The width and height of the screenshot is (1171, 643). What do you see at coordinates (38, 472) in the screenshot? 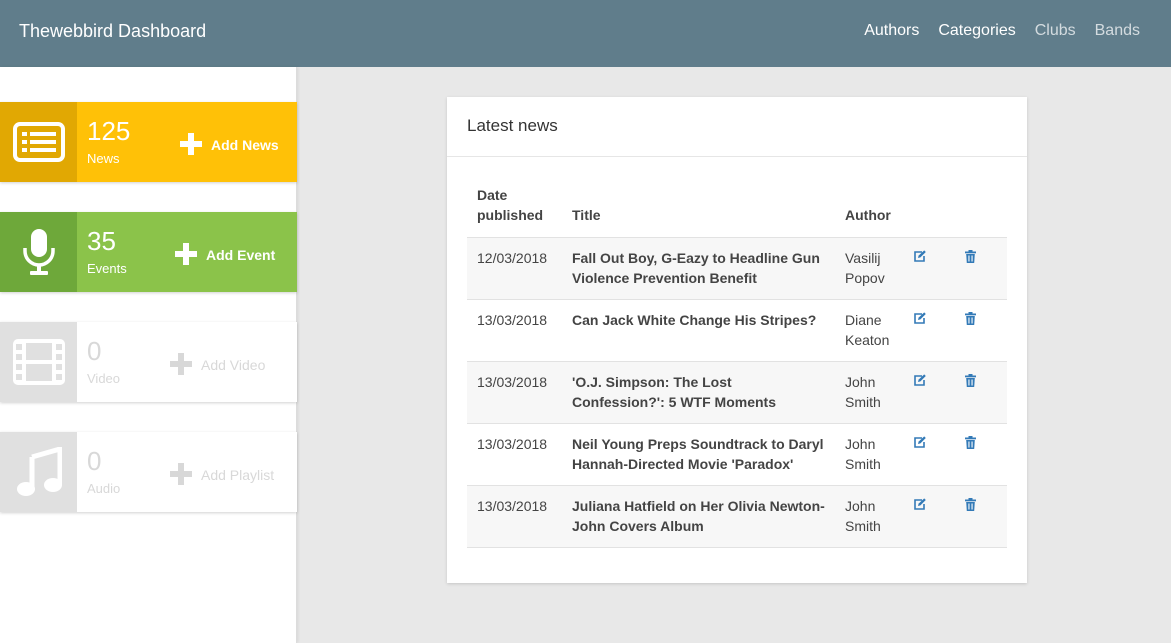
I see `music-note-icon` at bounding box center [38, 472].